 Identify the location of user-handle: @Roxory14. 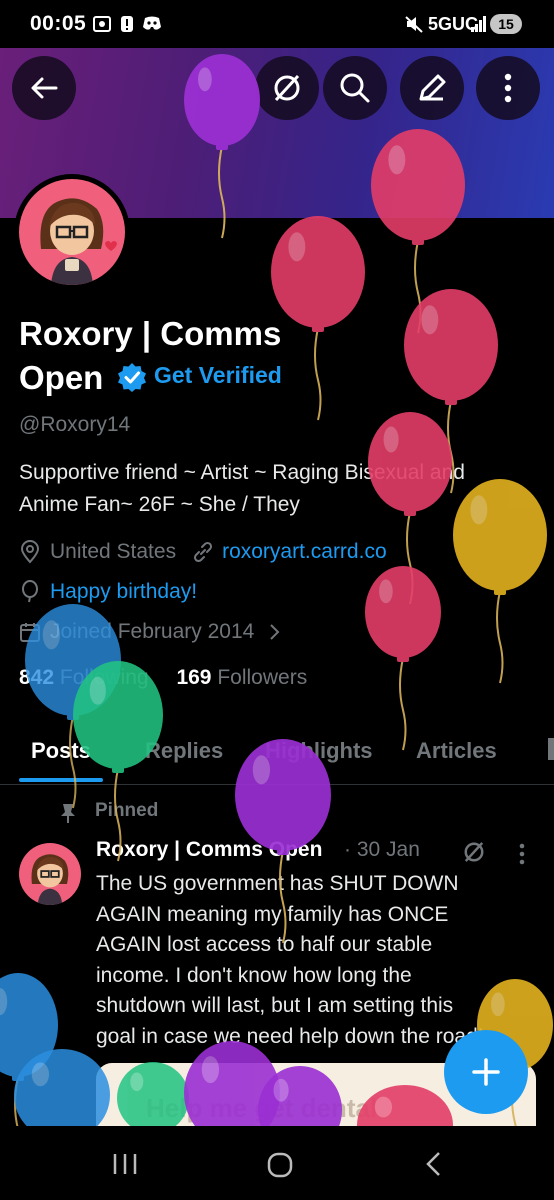
(75, 424).